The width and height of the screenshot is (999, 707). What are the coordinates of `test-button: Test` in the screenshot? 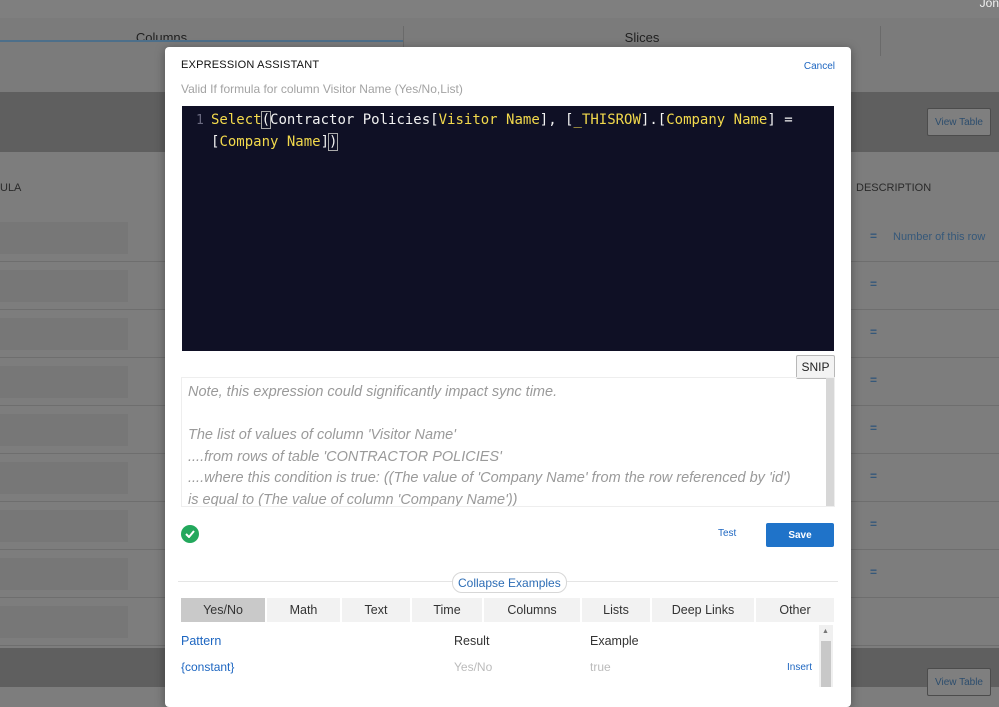 It's located at (727, 533).